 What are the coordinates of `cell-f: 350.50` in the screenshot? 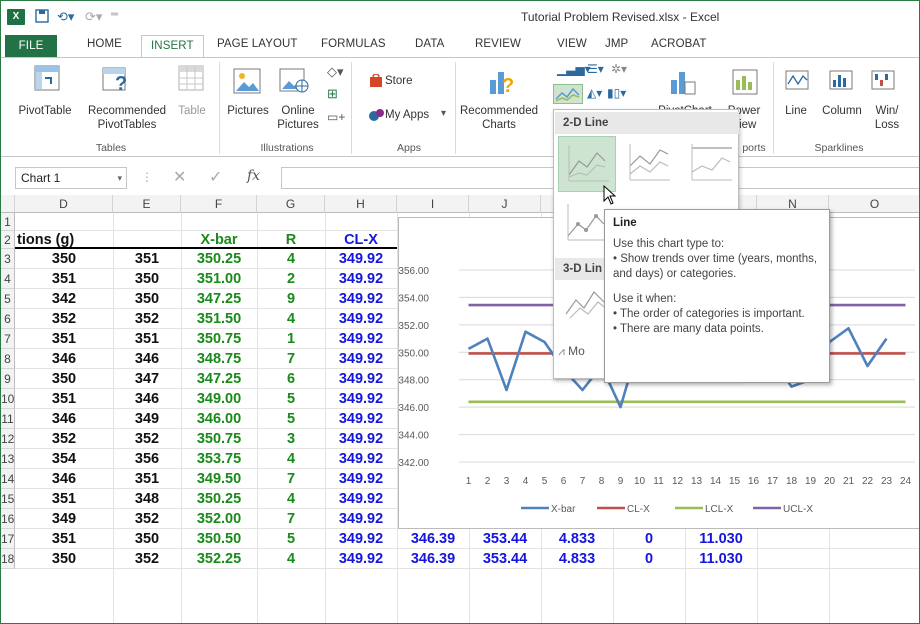 It's located at (219, 539).